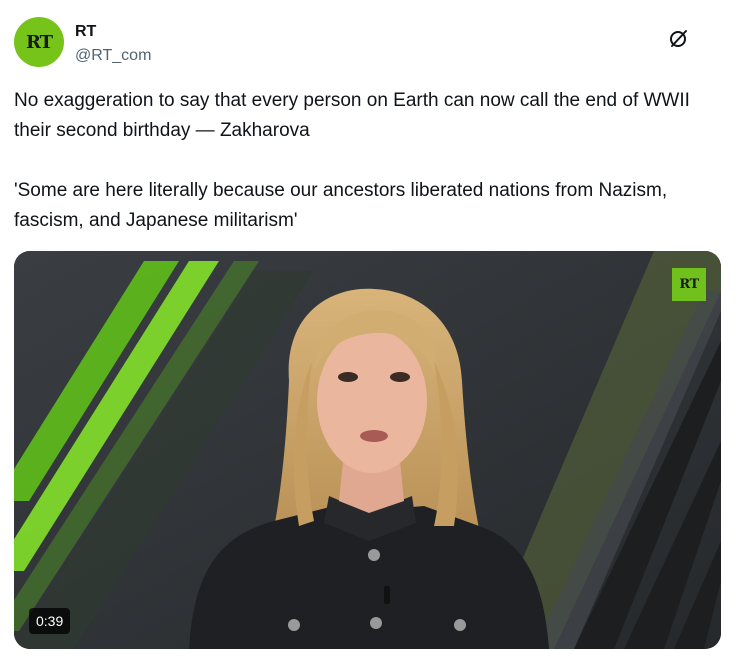 The height and width of the screenshot is (663, 742). I want to click on handle: @RT_com, so click(113, 56).